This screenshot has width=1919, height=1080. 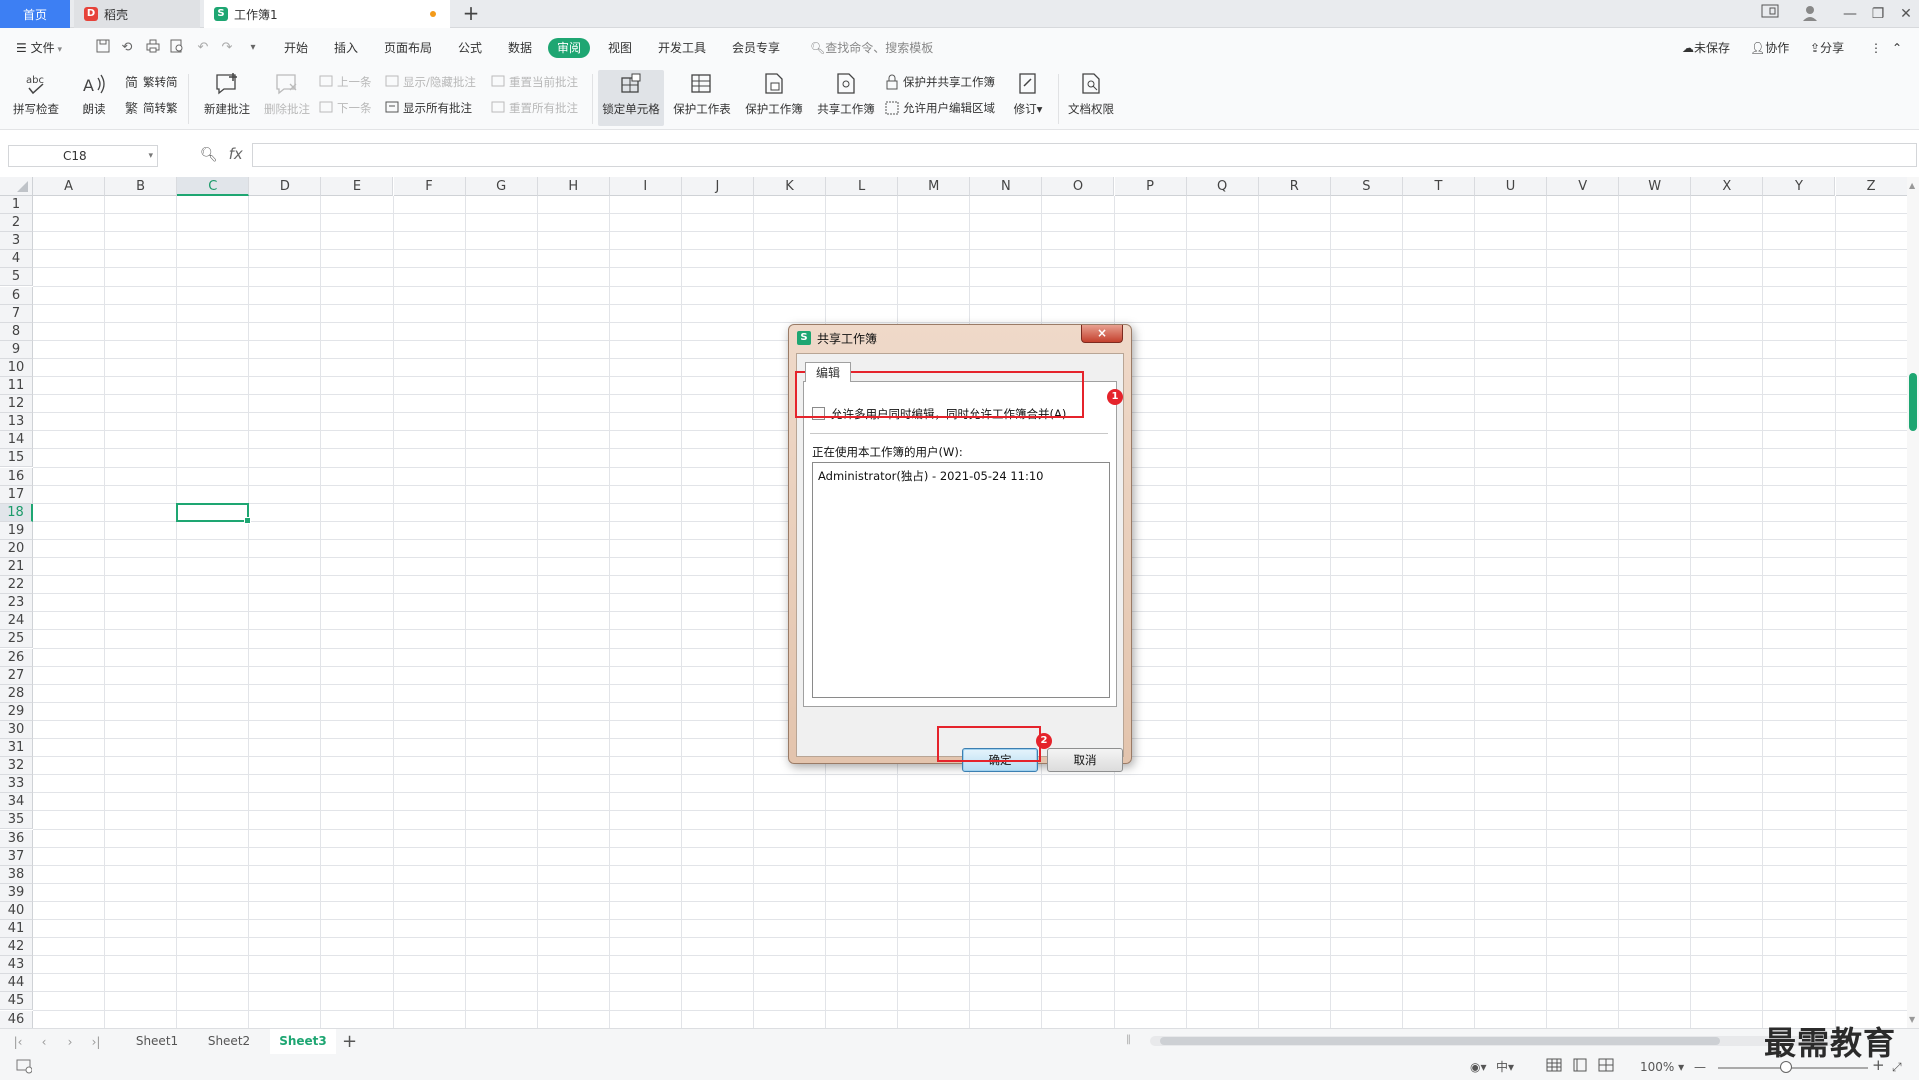 I want to click on row-header-10: 10, so click(x=16, y=367).